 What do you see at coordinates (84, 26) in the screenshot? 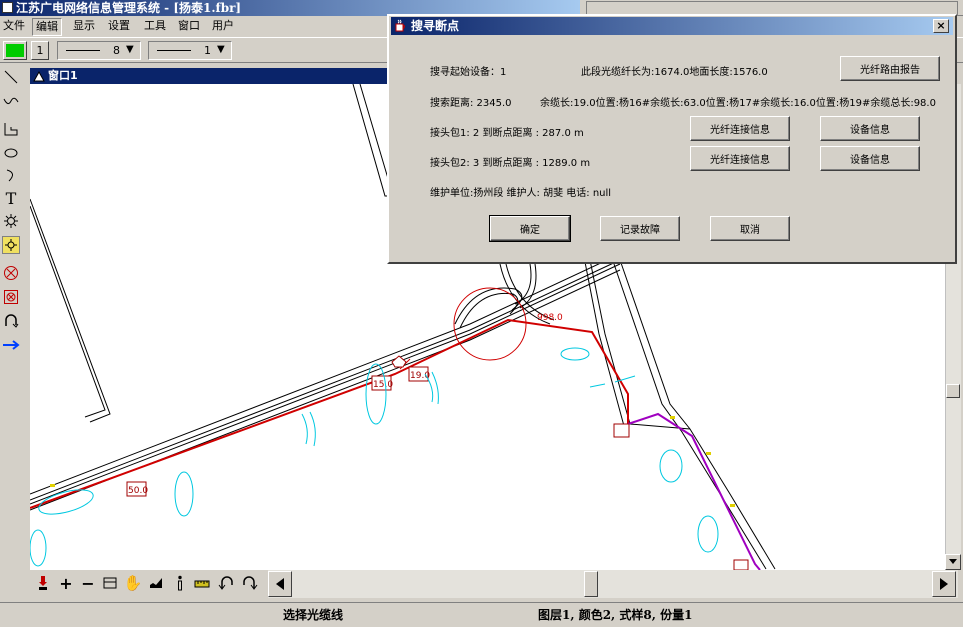
I see `menu-view: 显示` at bounding box center [84, 26].